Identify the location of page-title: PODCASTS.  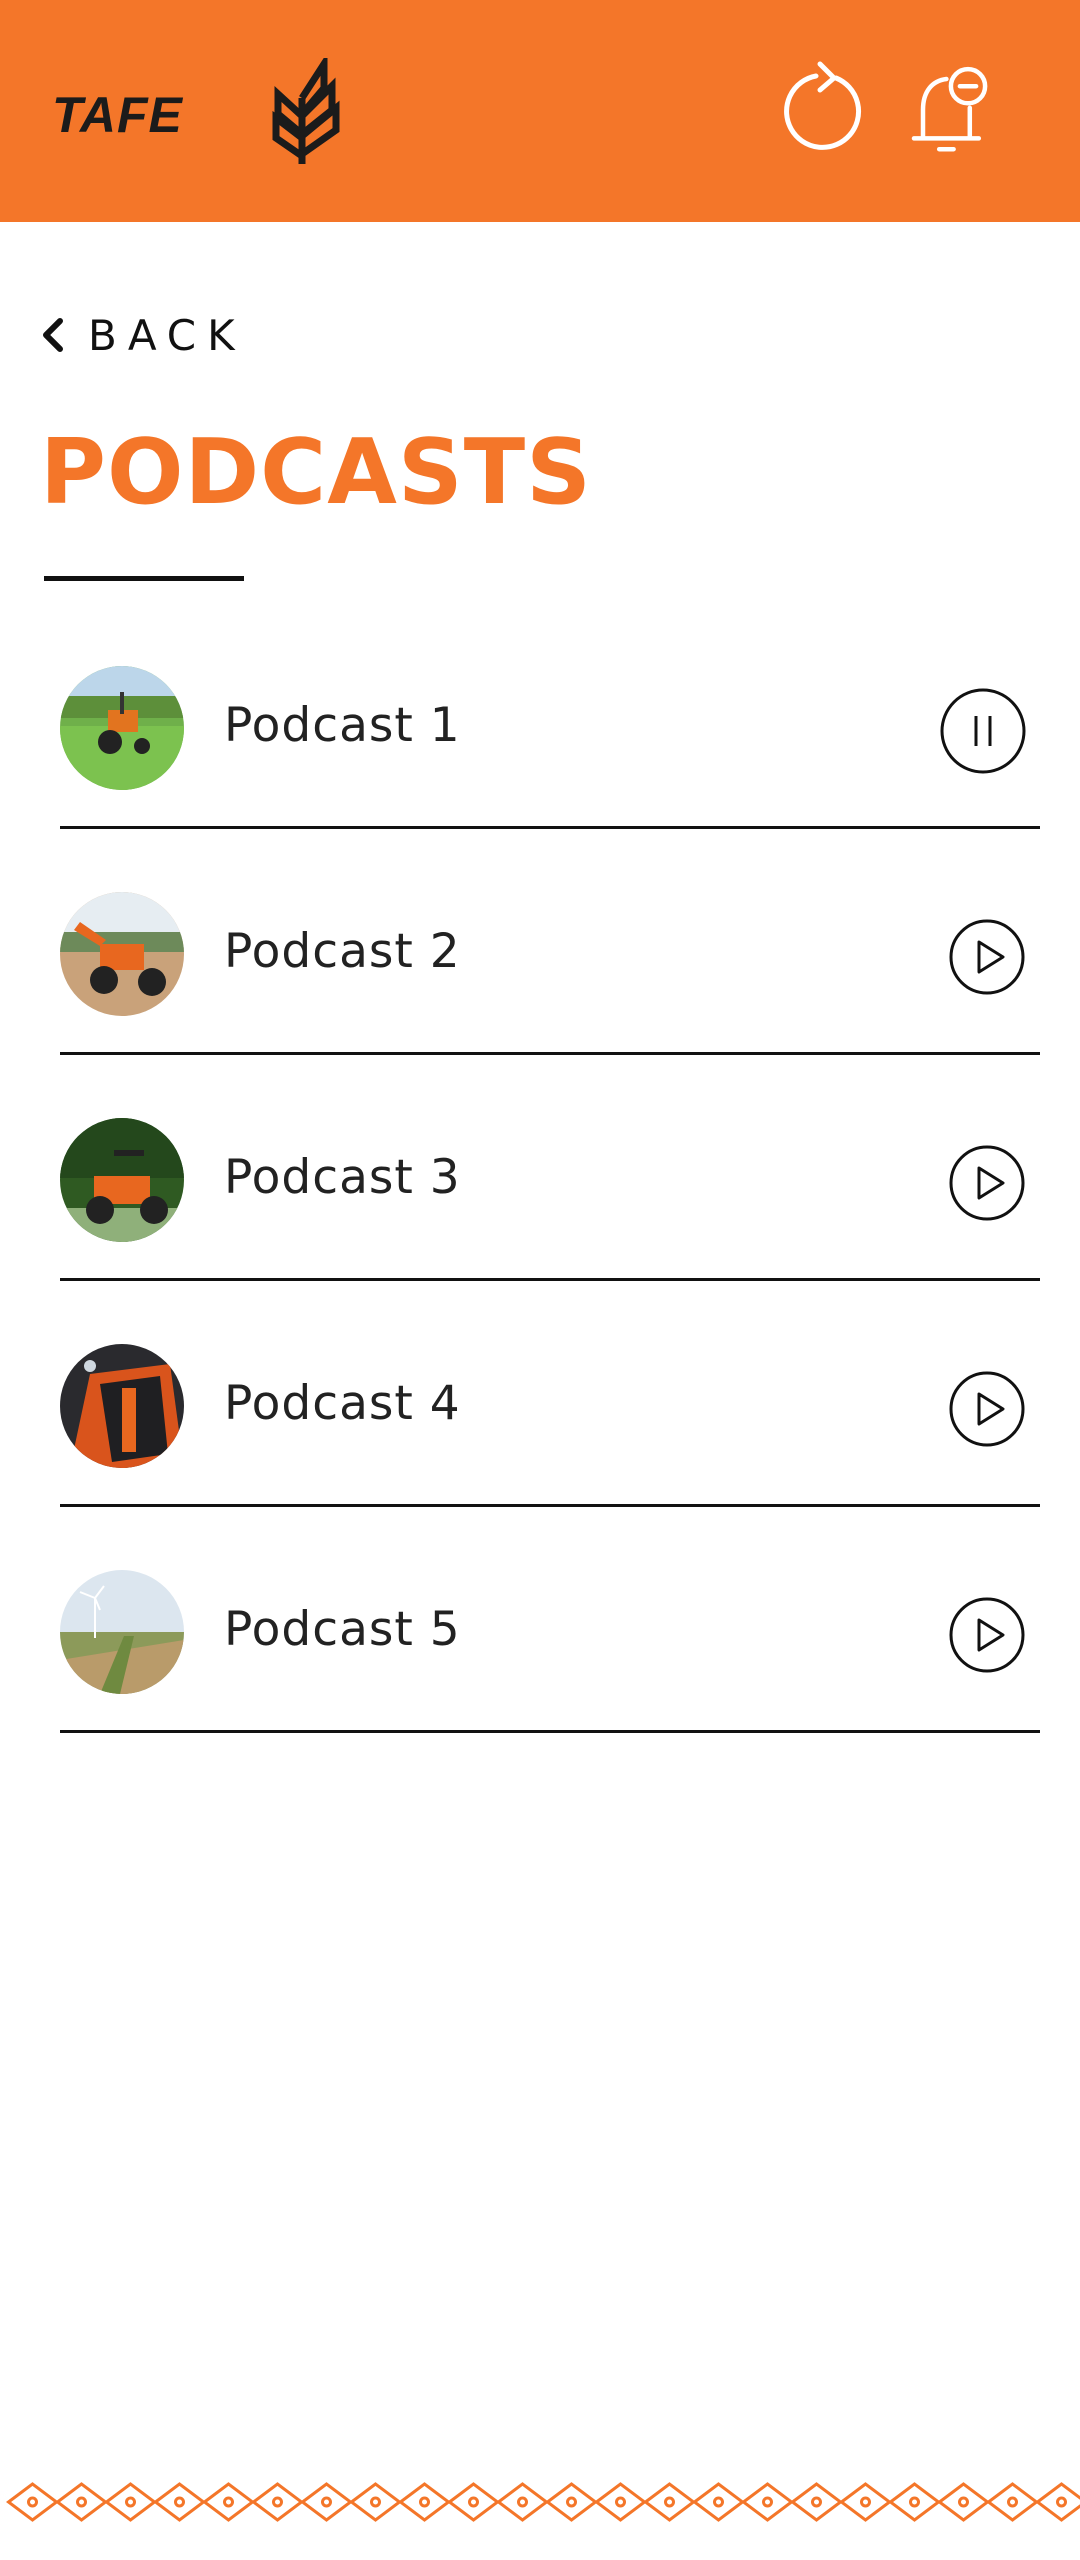
(316, 472).